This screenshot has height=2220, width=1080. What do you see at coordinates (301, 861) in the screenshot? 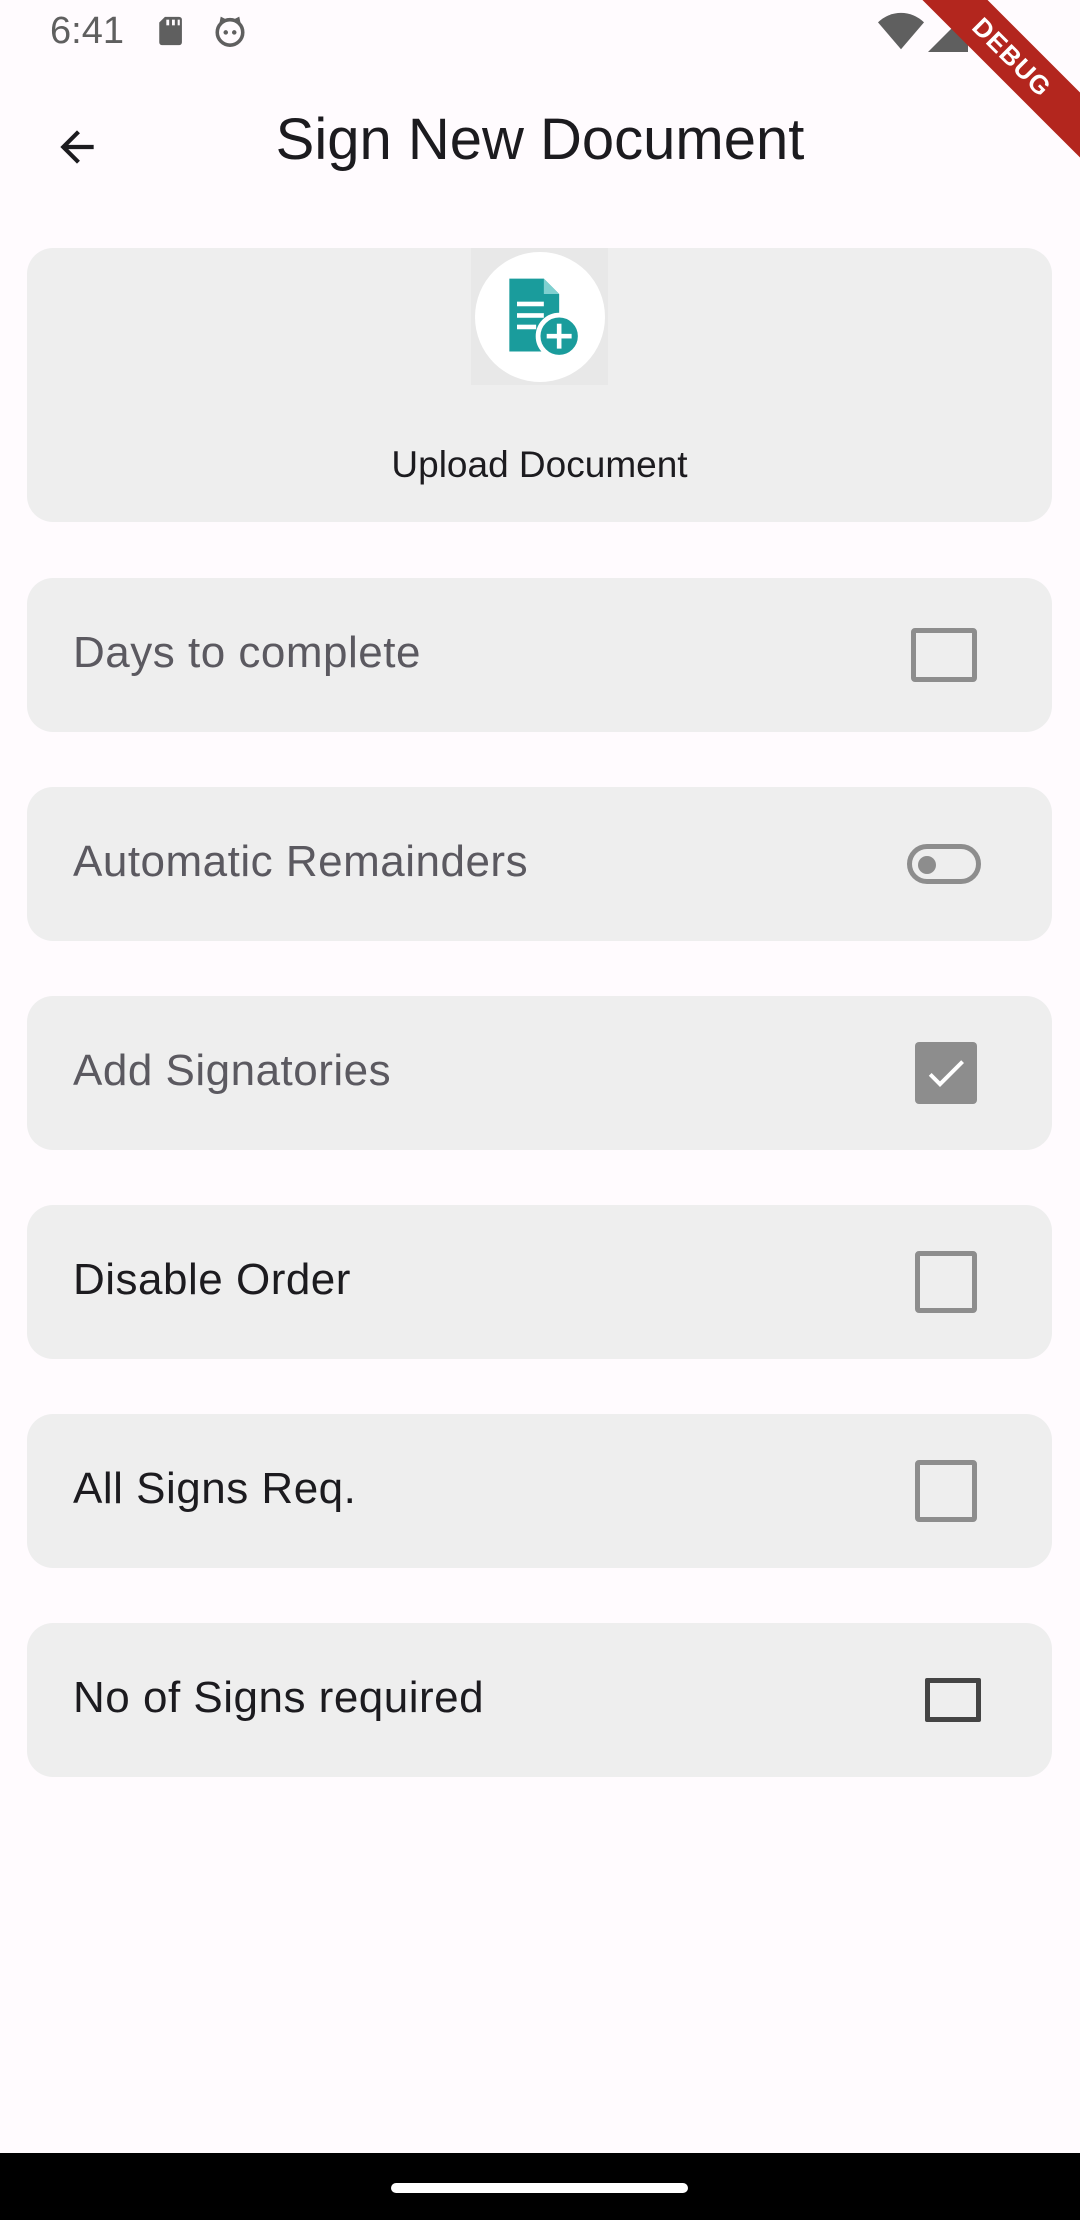
I see `automatic-remainders-label: Automatic Remainders` at bounding box center [301, 861].